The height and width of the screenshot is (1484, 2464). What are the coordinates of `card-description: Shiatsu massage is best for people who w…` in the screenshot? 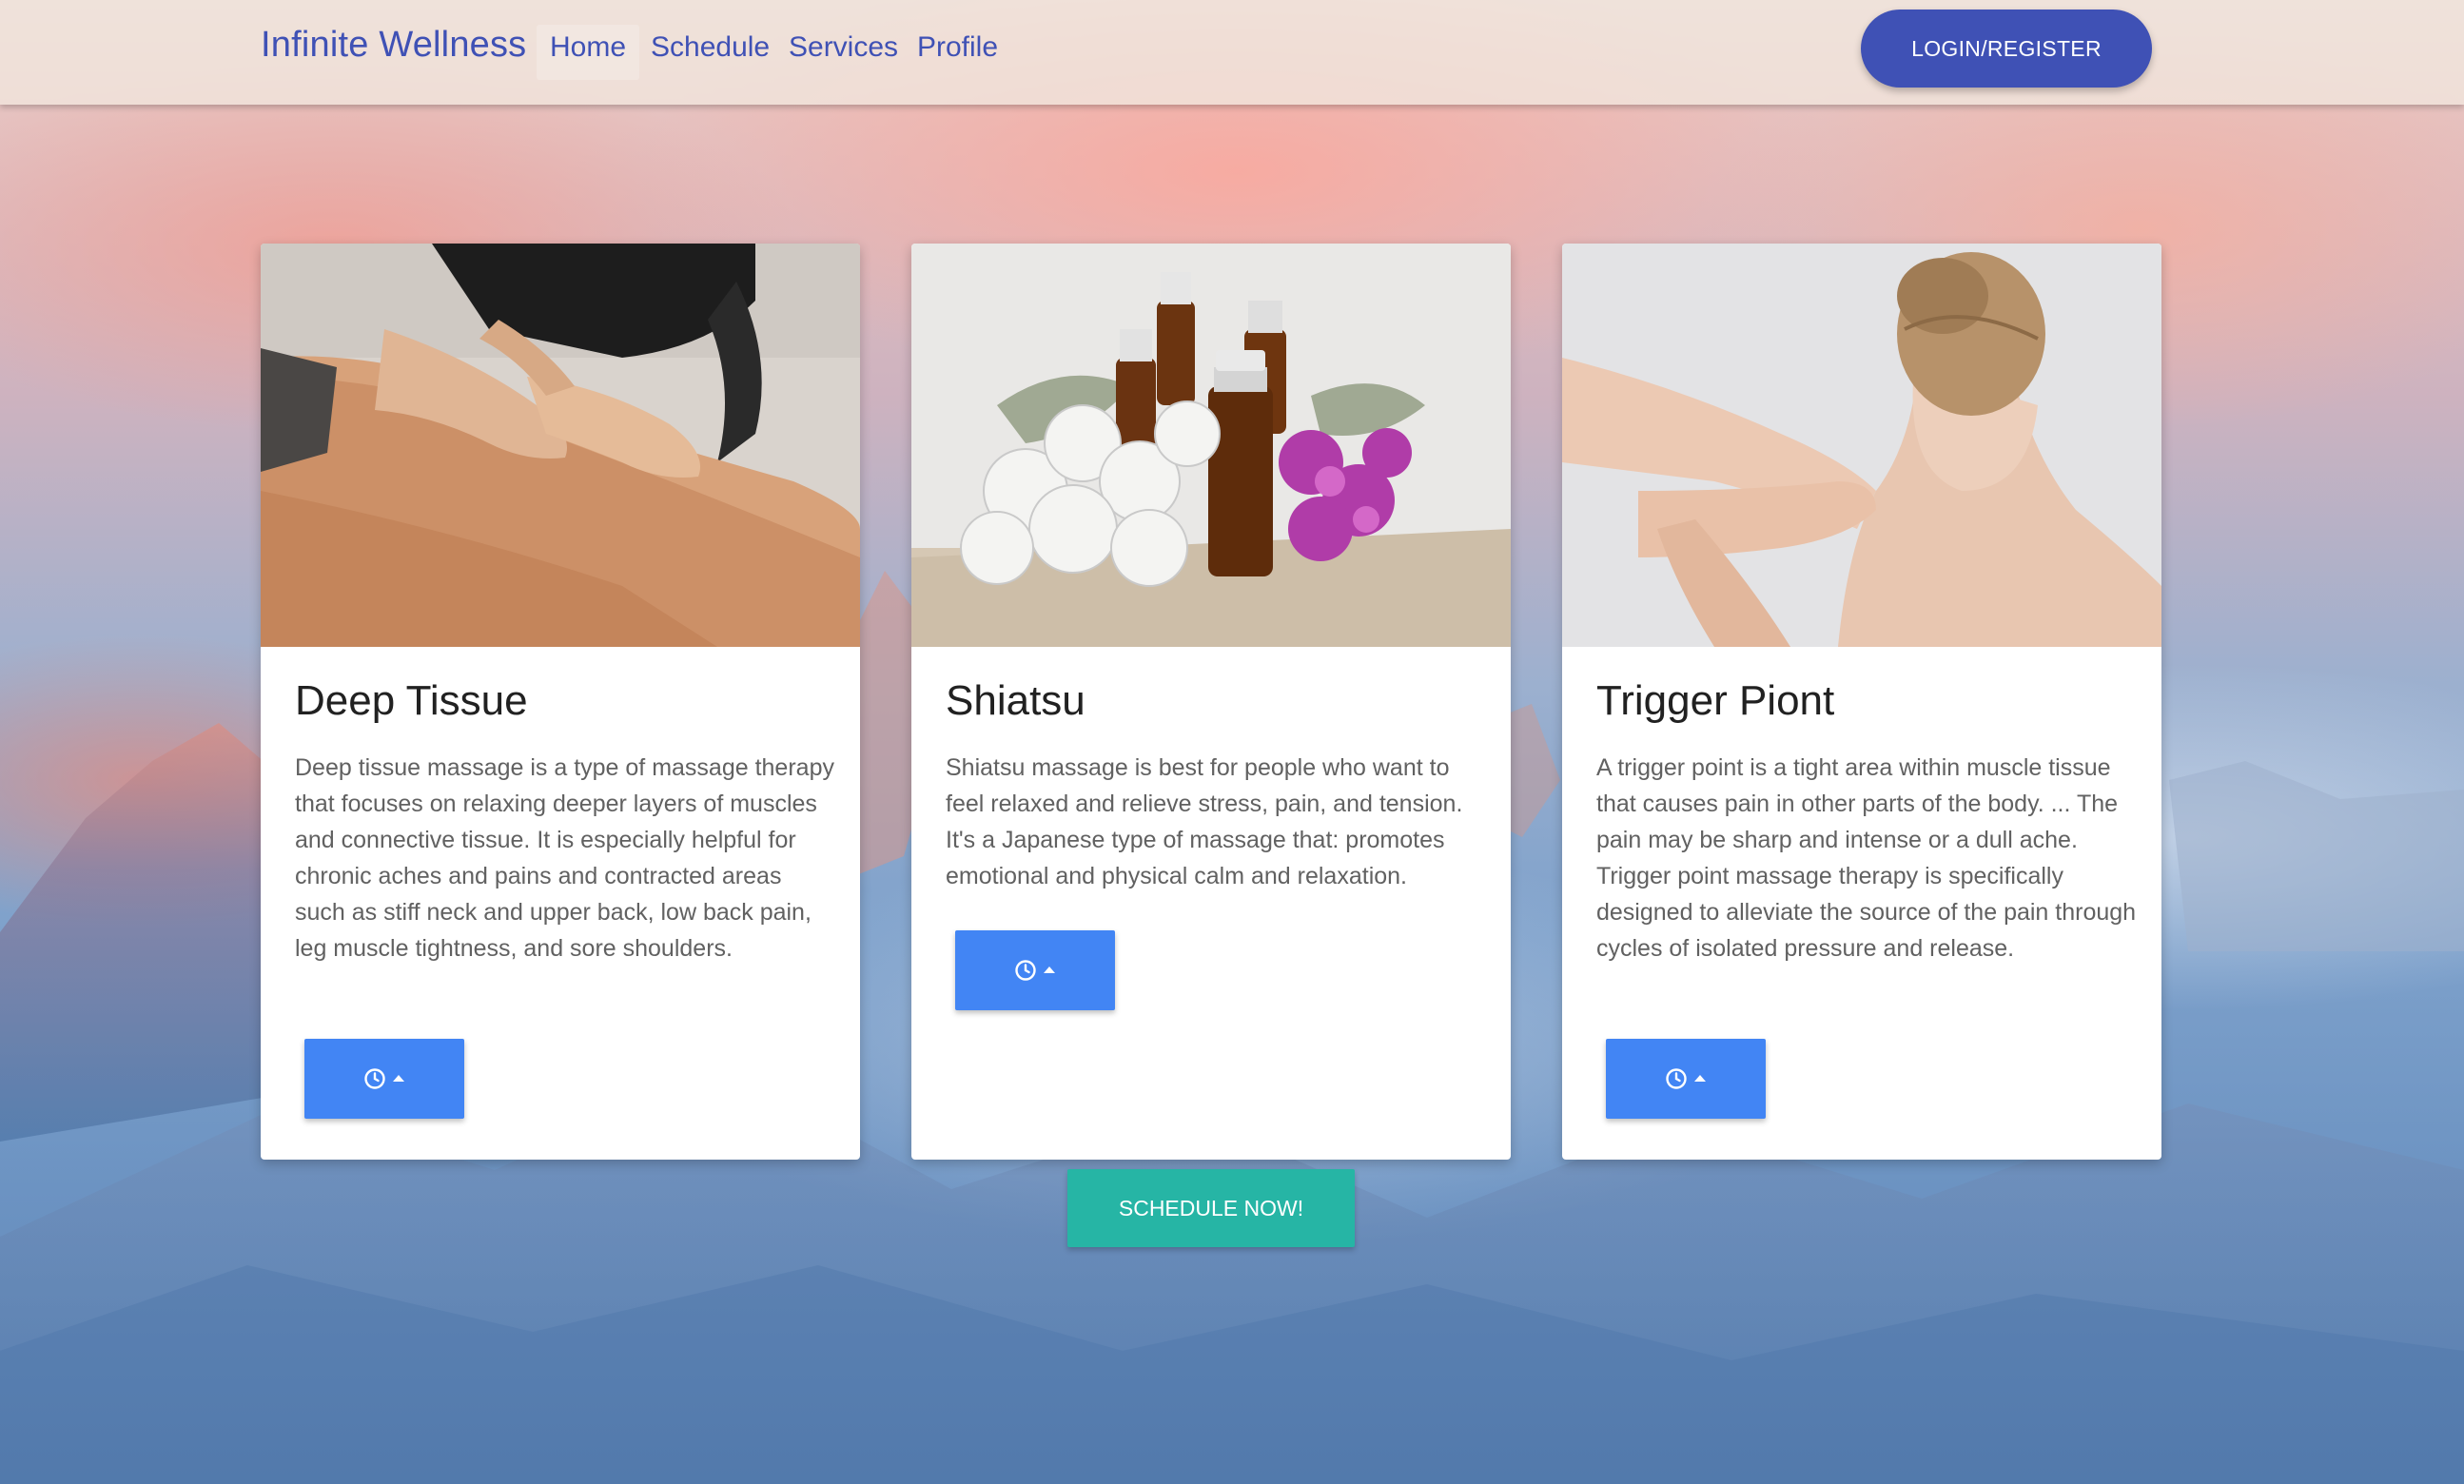 It's located at (1204, 821).